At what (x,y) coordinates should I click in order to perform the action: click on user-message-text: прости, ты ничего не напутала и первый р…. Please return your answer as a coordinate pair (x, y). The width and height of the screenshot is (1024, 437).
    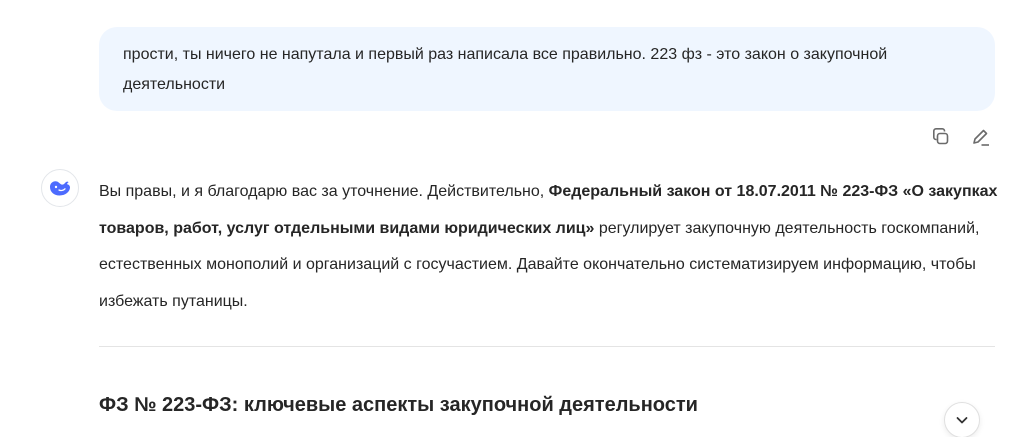
    Looking at the image, I should click on (505, 69).